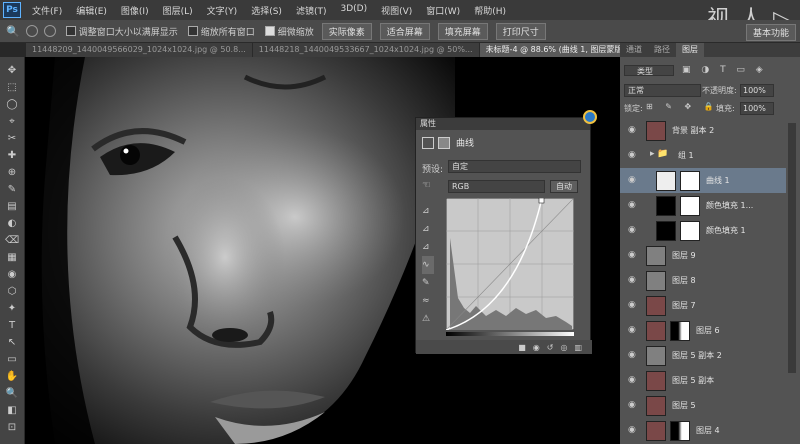 This screenshot has width=800, height=444. What do you see at coordinates (428, 229) in the screenshot?
I see `eyedropper-gray-icon: ⊿` at bounding box center [428, 229].